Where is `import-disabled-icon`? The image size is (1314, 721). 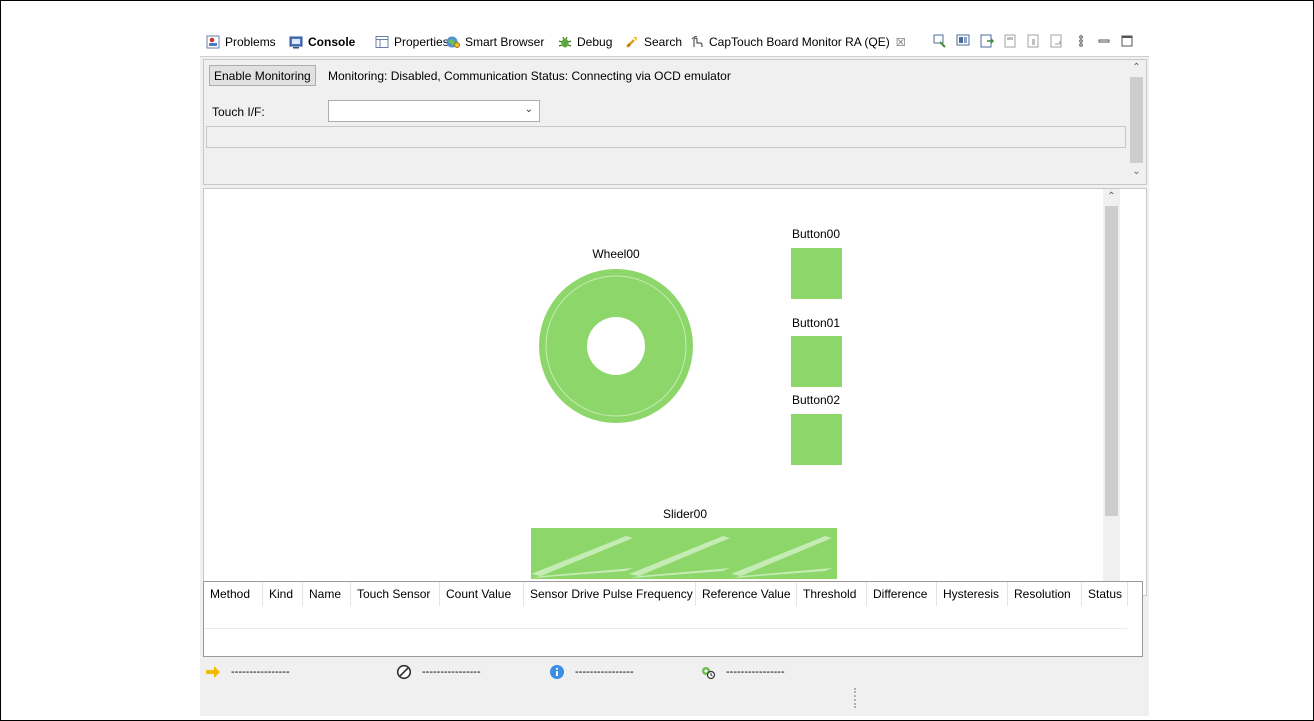
import-disabled-icon is located at coordinates (1056, 41).